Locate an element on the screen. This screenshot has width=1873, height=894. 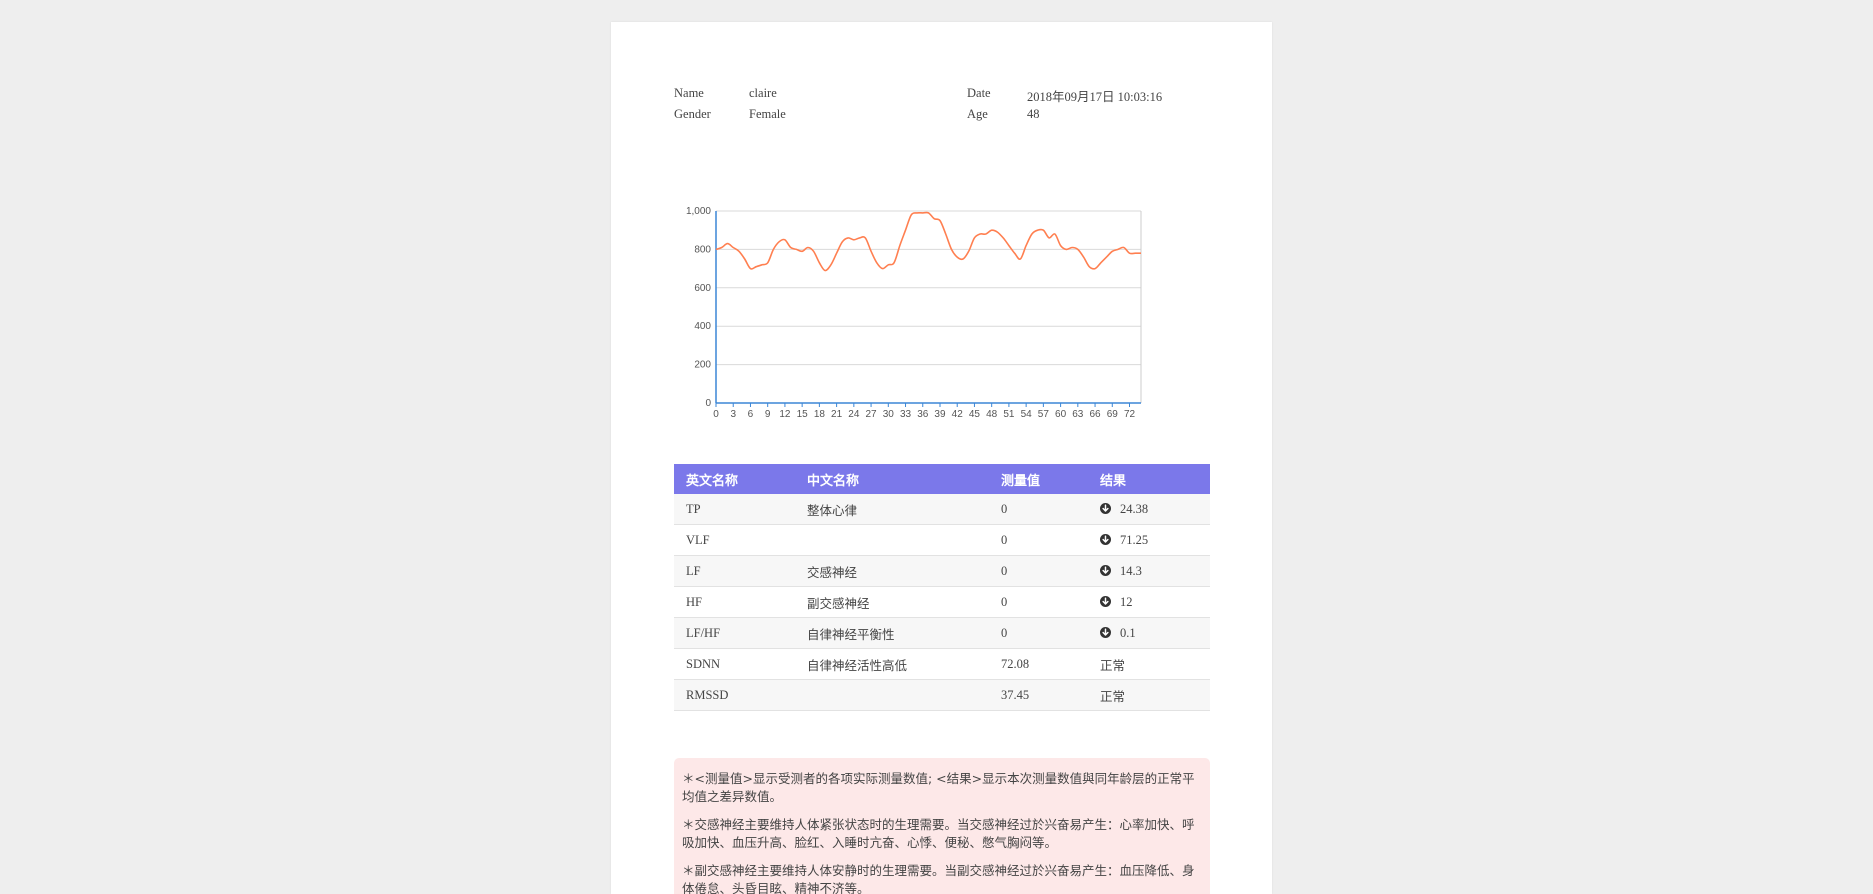
header-result: 结果 is located at coordinates (1149, 479).